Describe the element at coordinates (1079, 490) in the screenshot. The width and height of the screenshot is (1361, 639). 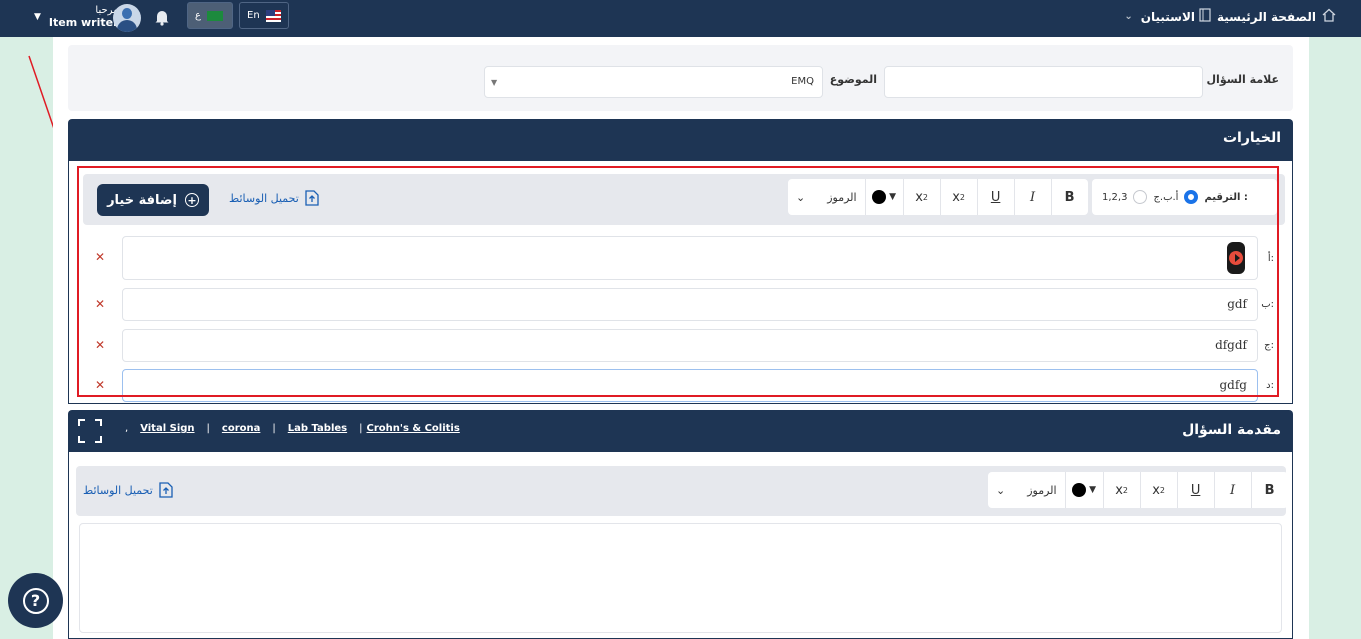
I see `color-swatch-icon` at that location.